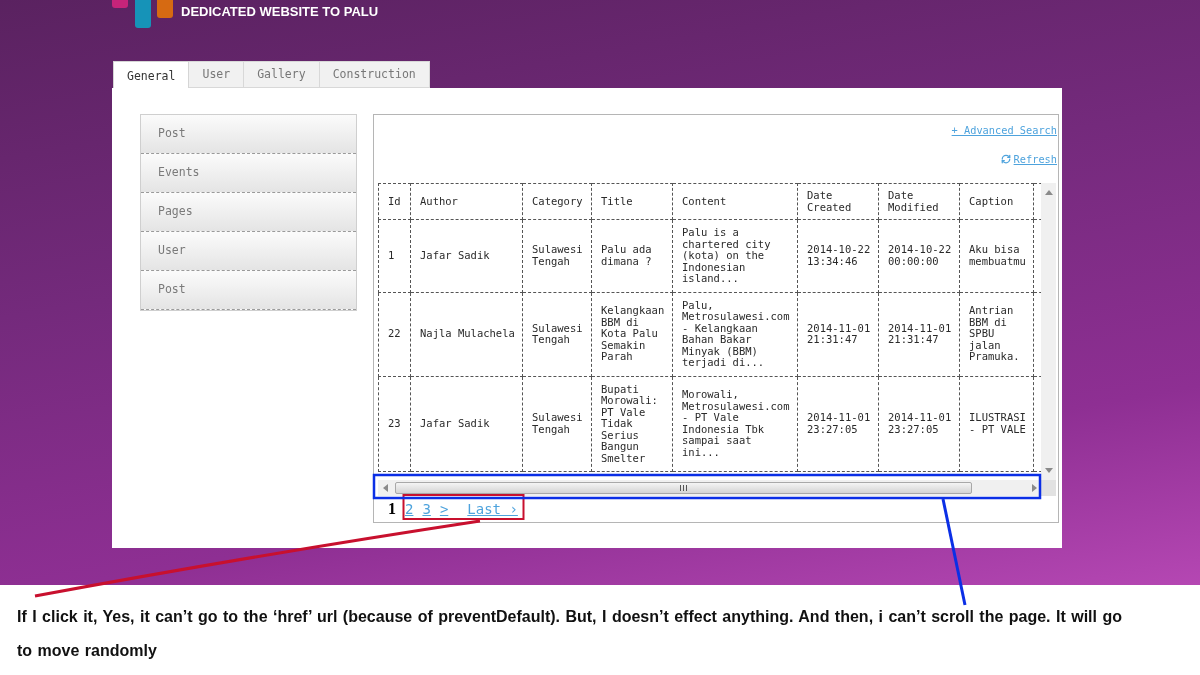 This screenshot has width=1200, height=675. I want to click on site-title: DEDICATED WEBSITE TO PALU, so click(280, 12).